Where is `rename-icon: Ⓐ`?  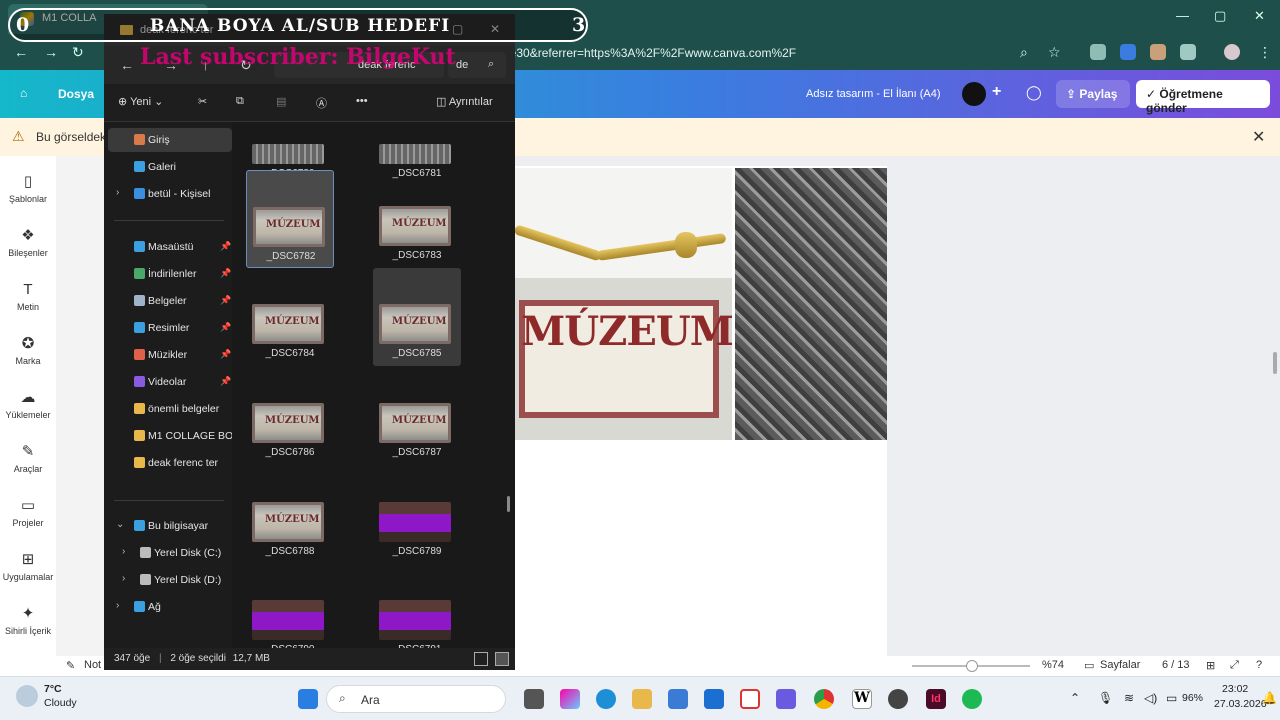
rename-icon: Ⓐ is located at coordinates (321, 103).